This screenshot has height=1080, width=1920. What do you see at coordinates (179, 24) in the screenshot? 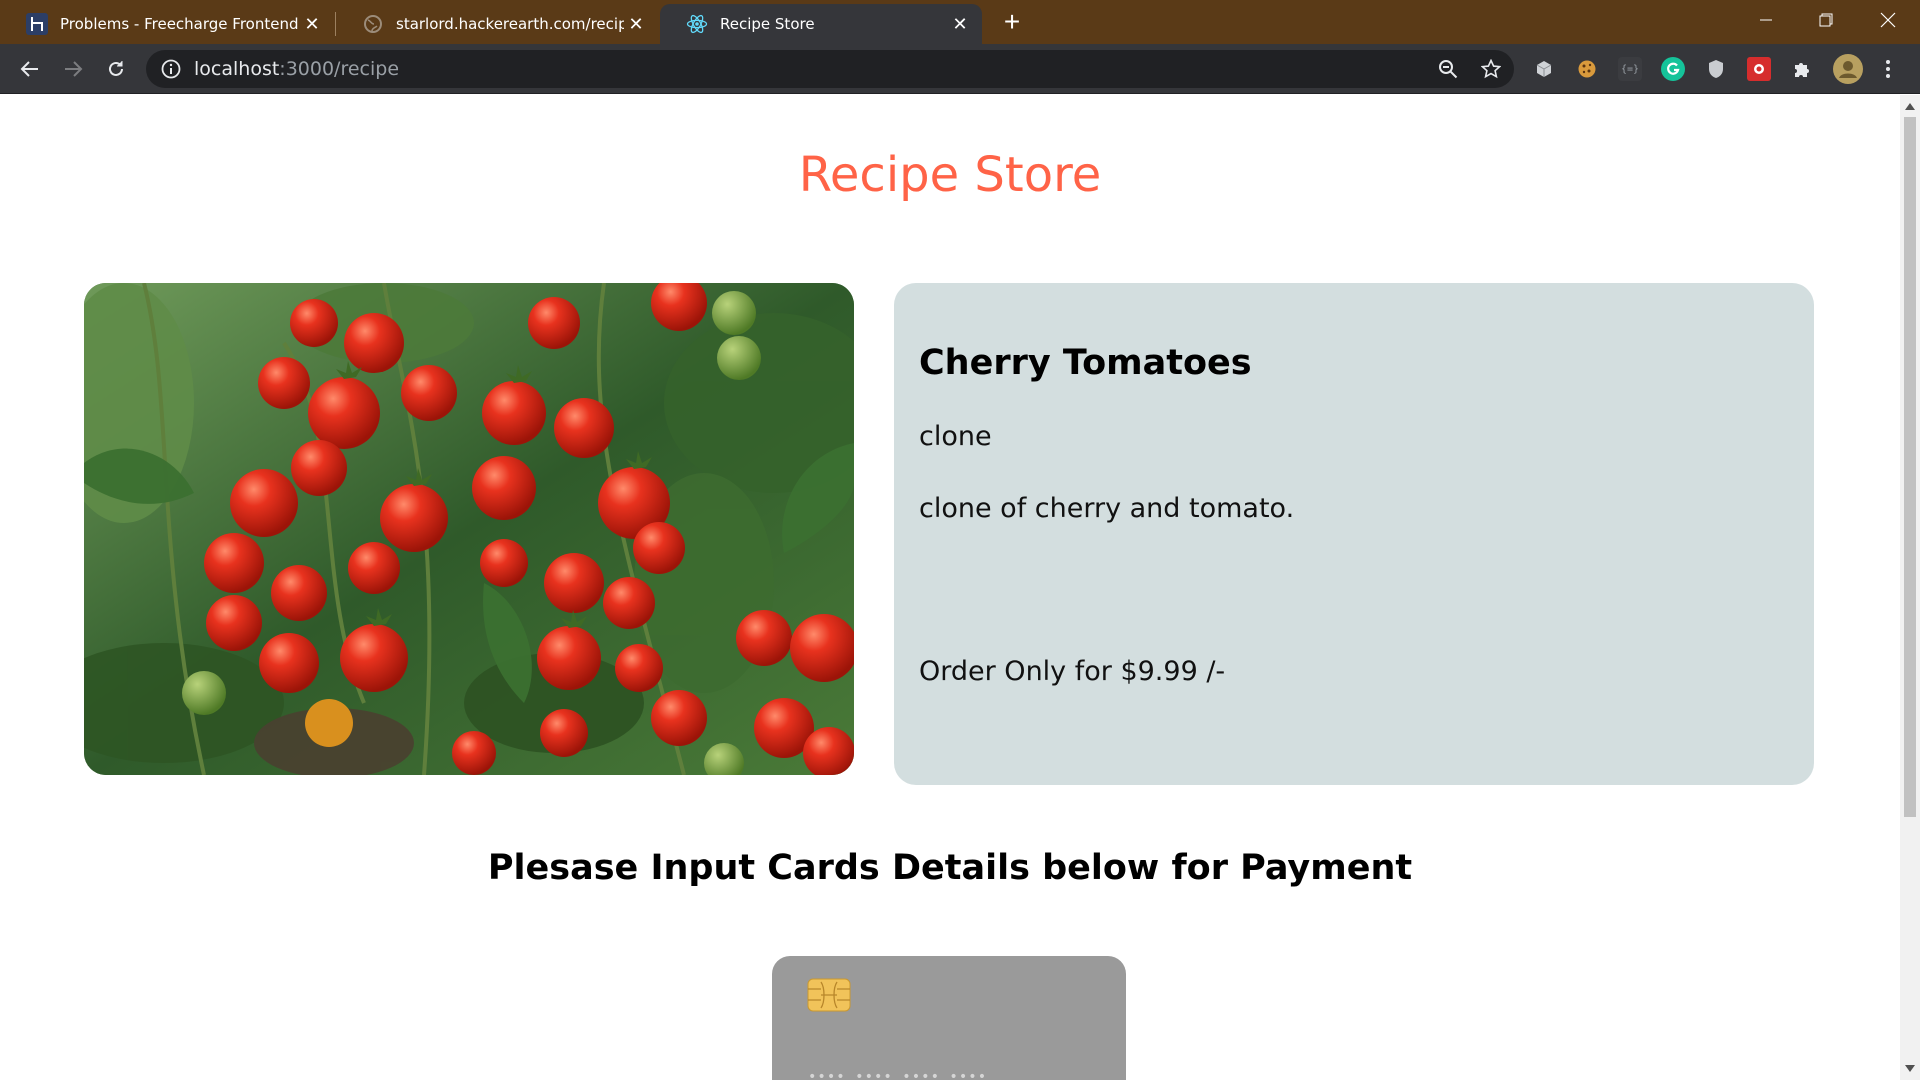
I see `tab-title: Problems - Freecharge Frontend` at bounding box center [179, 24].